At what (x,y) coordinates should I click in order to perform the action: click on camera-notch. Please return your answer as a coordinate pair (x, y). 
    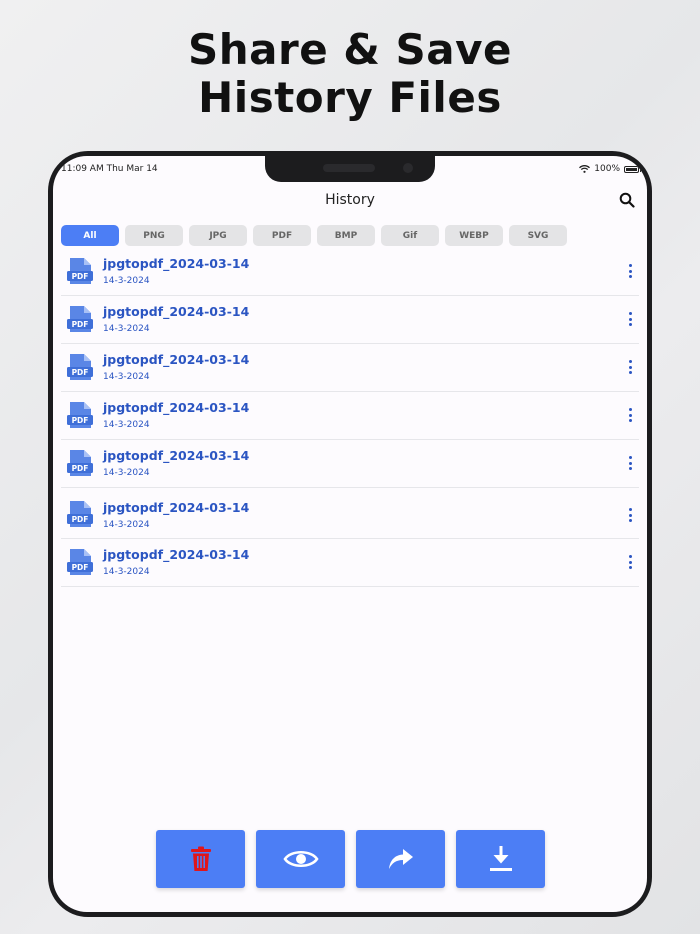
    Looking at the image, I should click on (350, 169).